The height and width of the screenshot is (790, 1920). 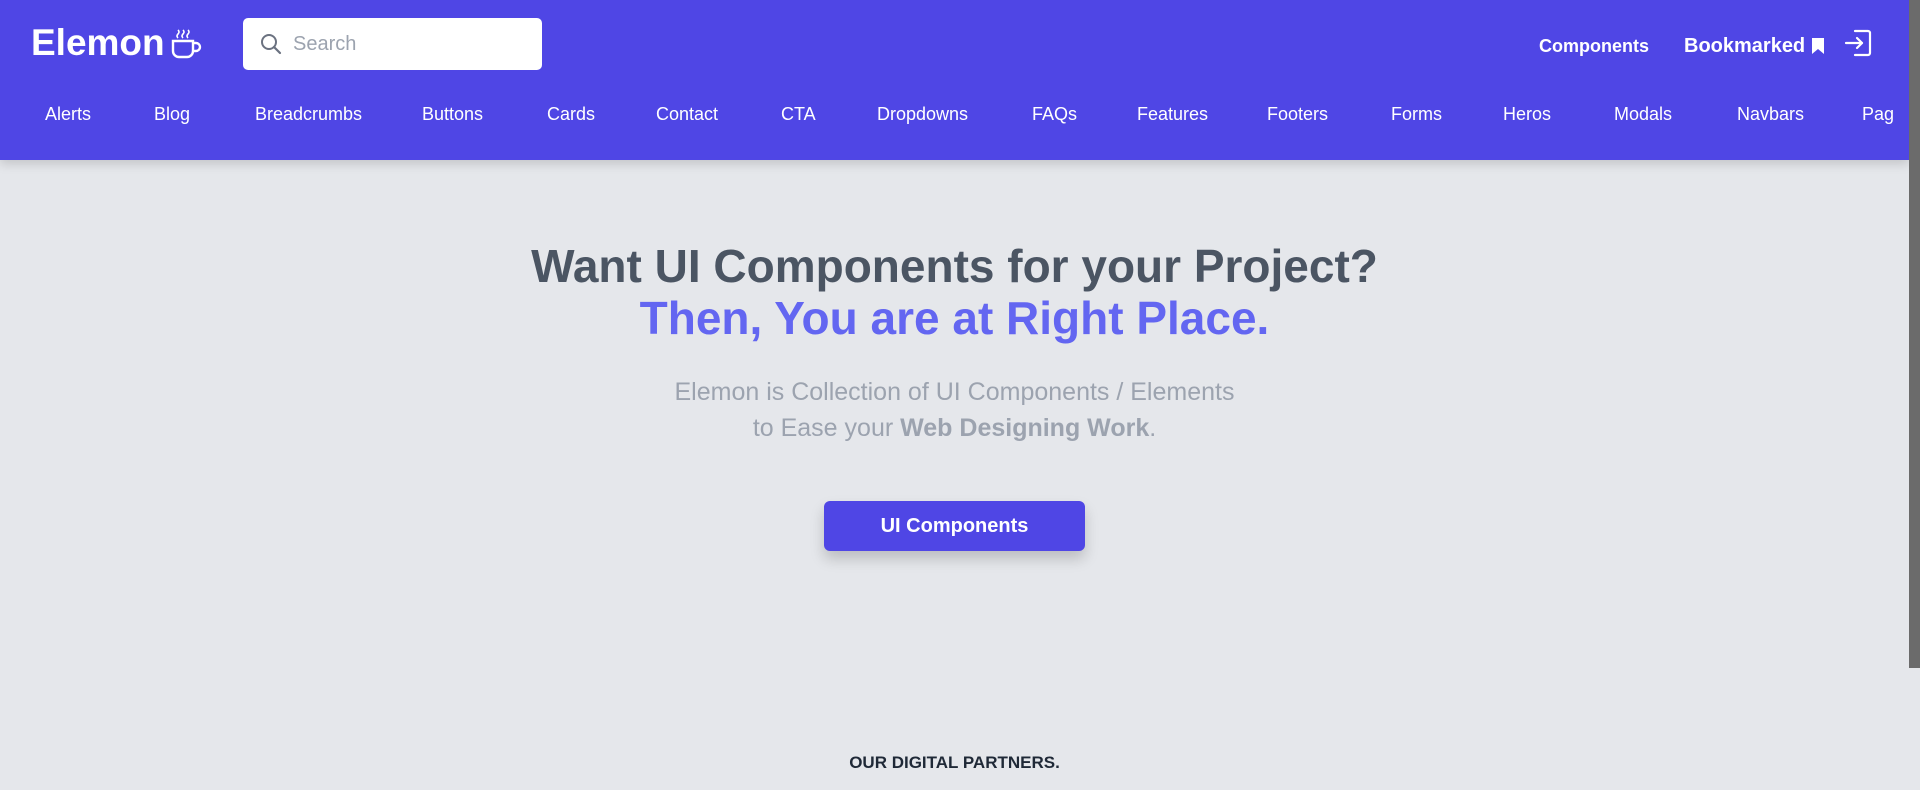 What do you see at coordinates (1054, 114) in the screenshot?
I see `category-faqs: FAQs` at bounding box center [1054, 114].